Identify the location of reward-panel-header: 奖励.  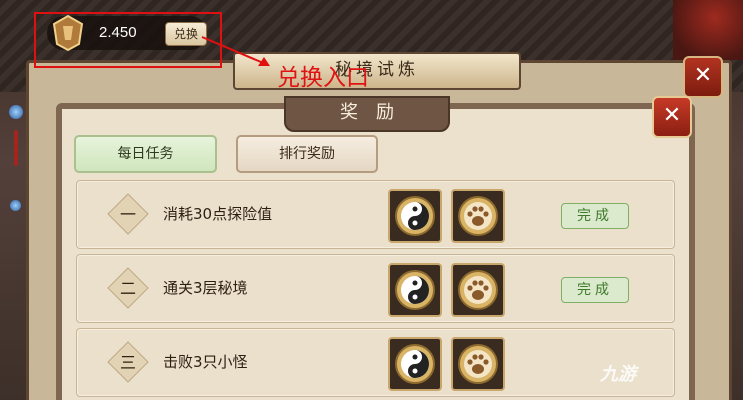
(367, 114).